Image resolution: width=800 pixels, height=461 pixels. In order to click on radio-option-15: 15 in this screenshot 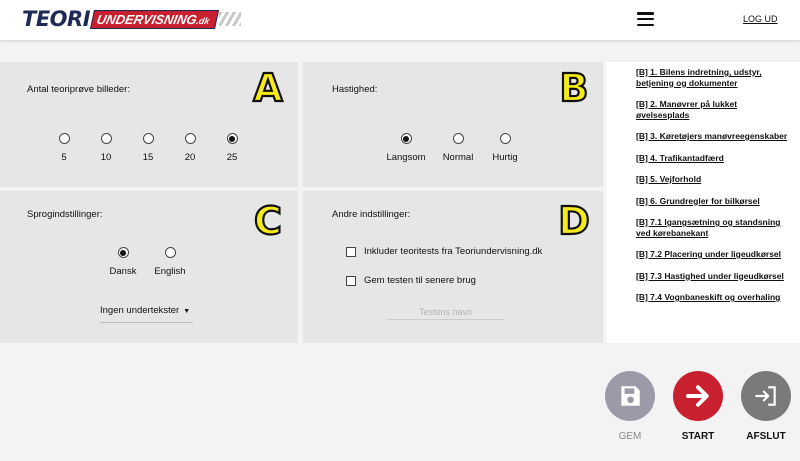, I will do `click(148, 148)`.